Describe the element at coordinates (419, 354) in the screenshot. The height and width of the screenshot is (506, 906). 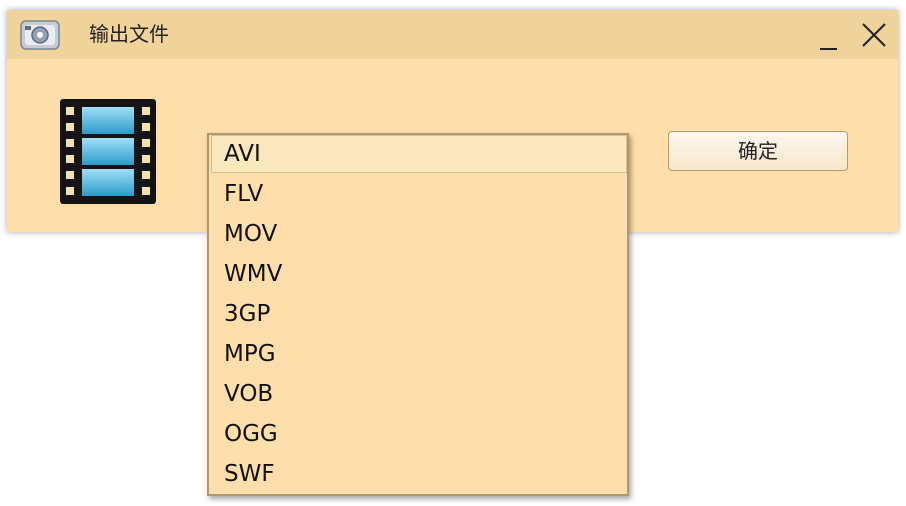
I see `format-option-mpg: MPG` at that location.